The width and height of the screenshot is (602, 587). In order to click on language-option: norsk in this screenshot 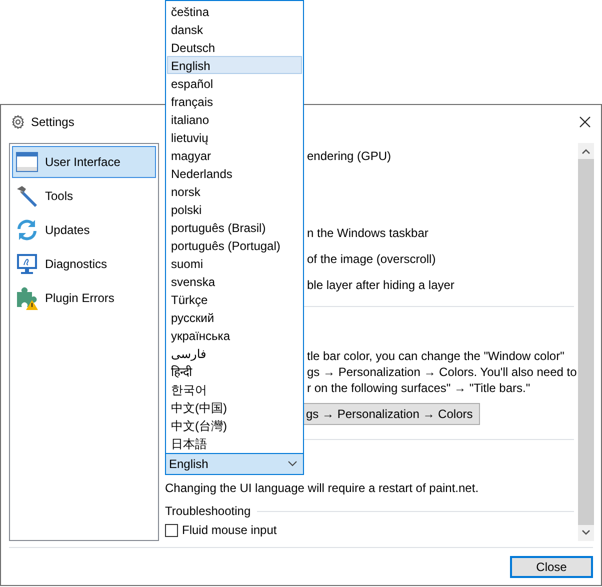, I will do `click(234, 191)`.